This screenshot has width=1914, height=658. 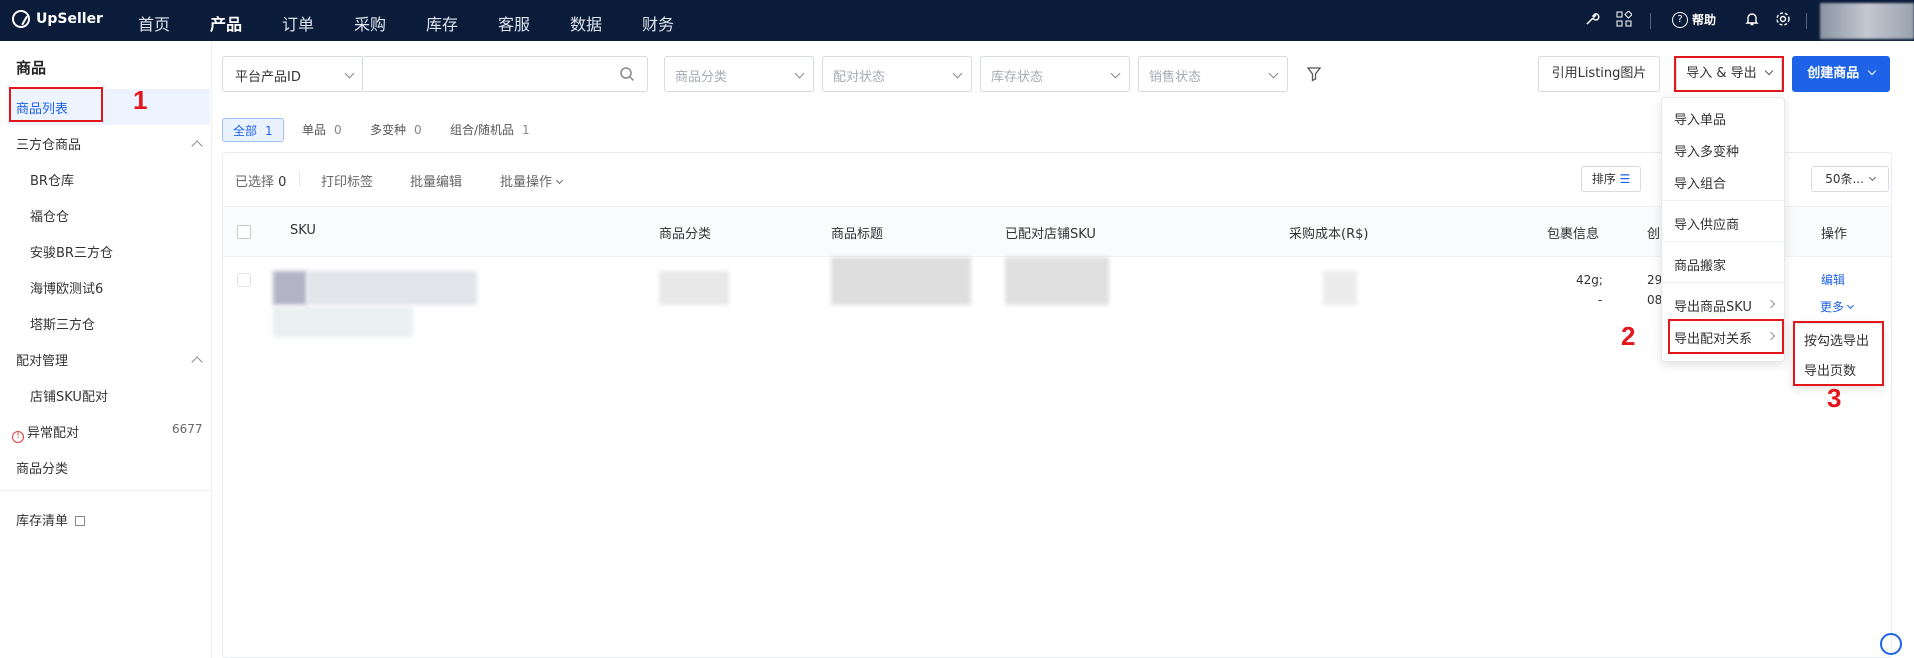 What do you see at coordinates (1713, 305) in the screenshot?
I see `menu-export-sku: 导出商品SKU` at bounding box center [1713, 305].